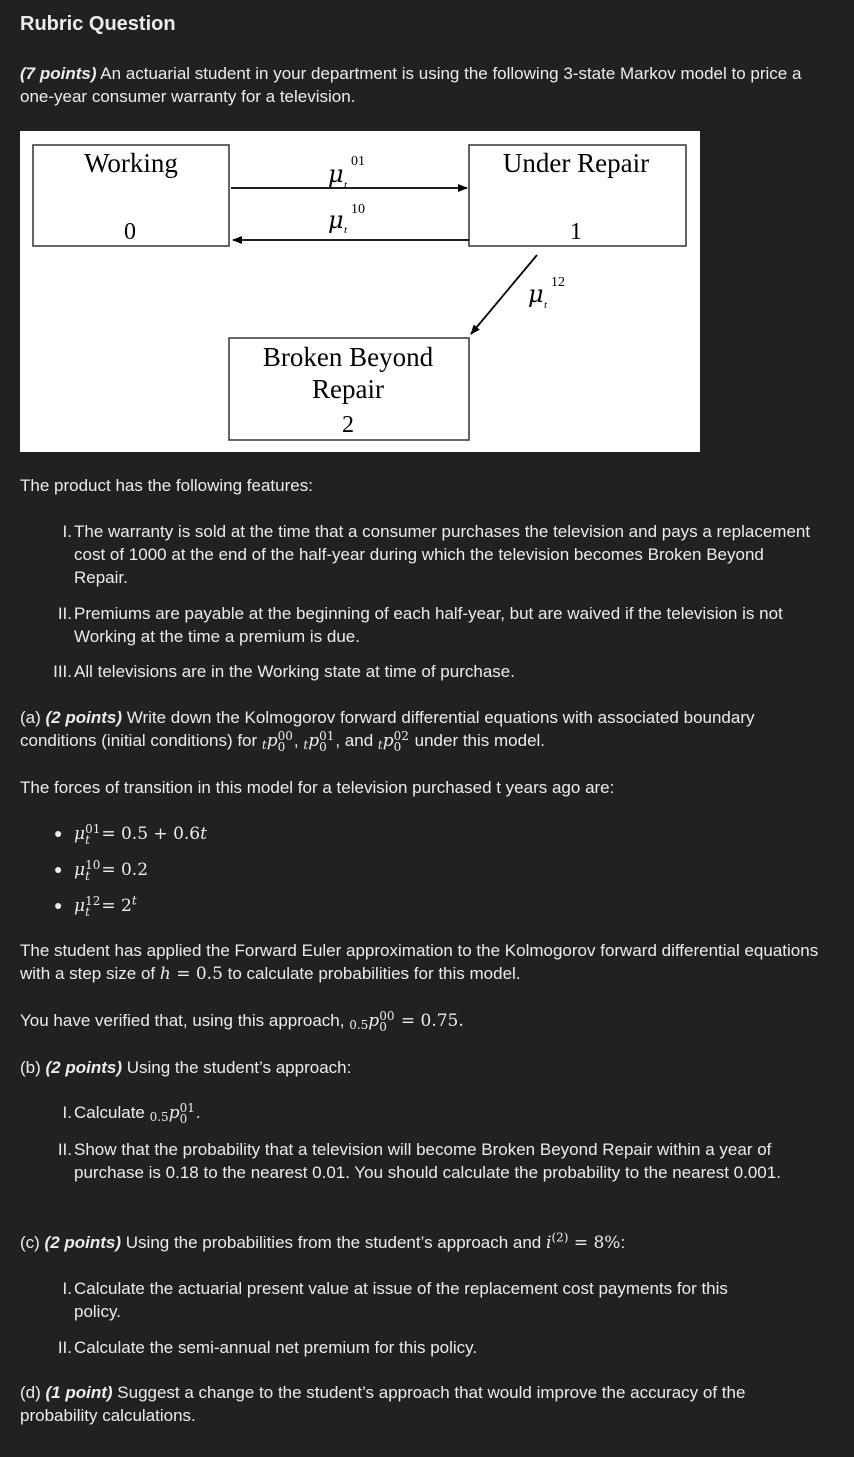 The image size is (854, 1457). Describe the element at coordinates (558, 282) in the screenshot. I see `svg-text: 12` at that location.